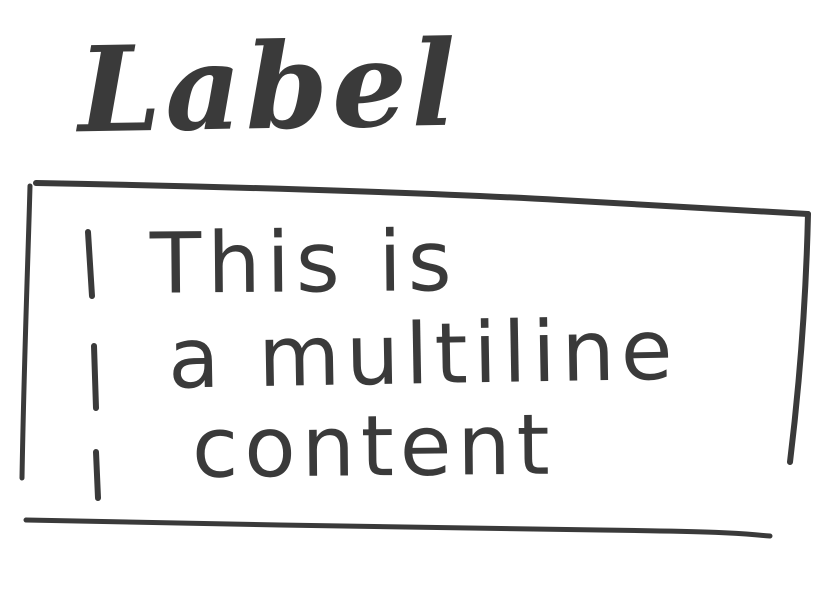  Describe the element at coordinates (374, 446) in the screenshot. I see `content-line: content` at that location.